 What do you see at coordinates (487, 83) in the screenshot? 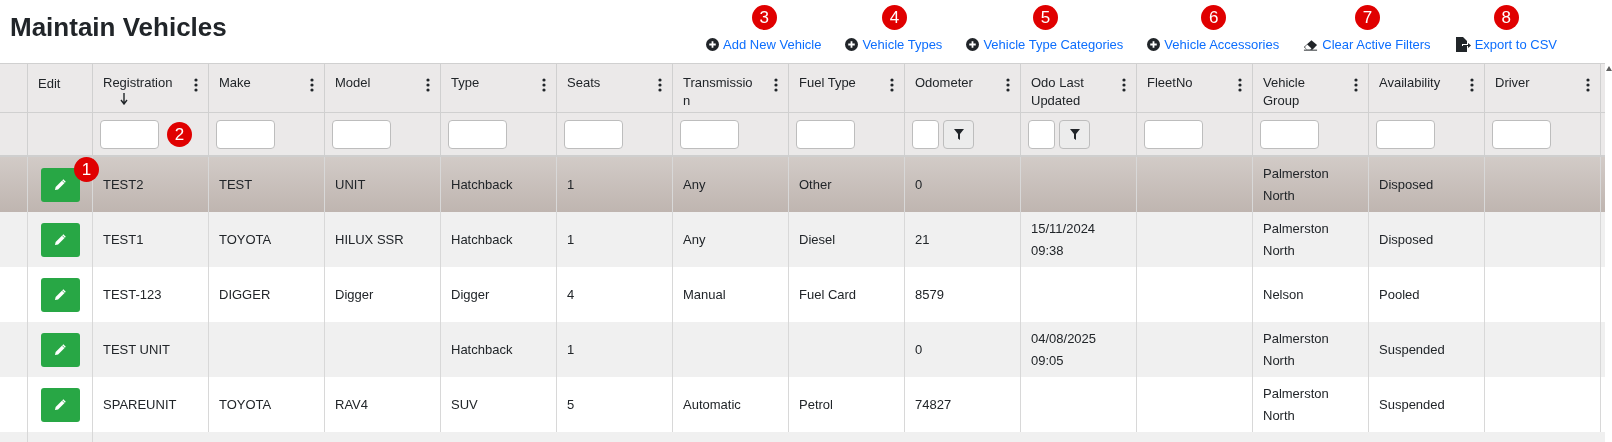
I see `column-header: Type` at bounding box center [487, 83].